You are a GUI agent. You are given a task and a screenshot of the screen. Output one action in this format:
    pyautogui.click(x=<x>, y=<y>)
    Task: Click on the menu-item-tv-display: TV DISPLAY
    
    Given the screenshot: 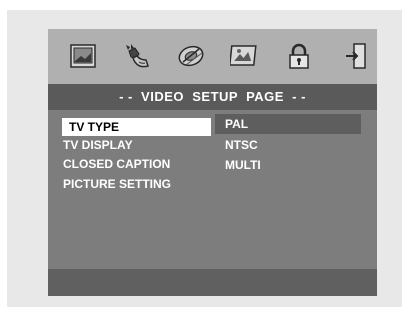 What is the action you would take?
    pyautogui.click(x=98, y=145)
    